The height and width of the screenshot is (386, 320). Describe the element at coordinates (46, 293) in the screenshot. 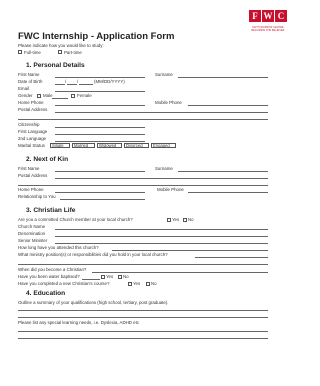

I see `section-education-heading: 4. Education` at that location.